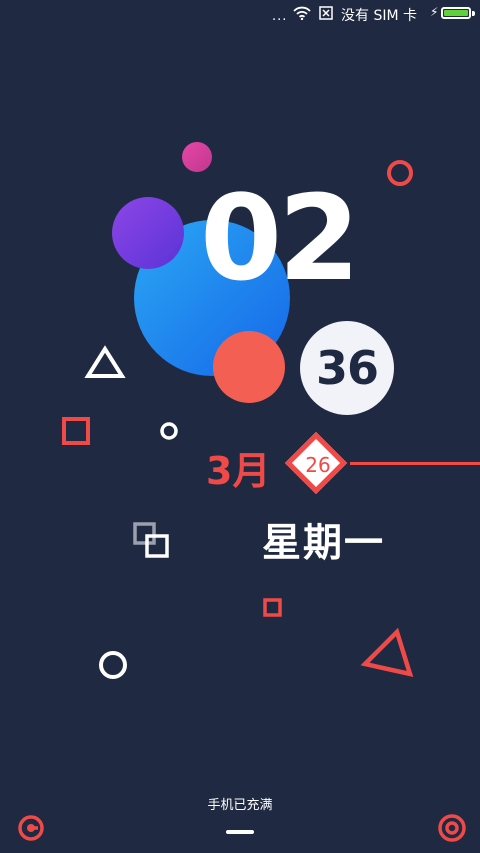  What do you see at coordinates (31, 828) in the screenshot?
I see `camera-shortcut-icon` at bounding box center [31, 828].